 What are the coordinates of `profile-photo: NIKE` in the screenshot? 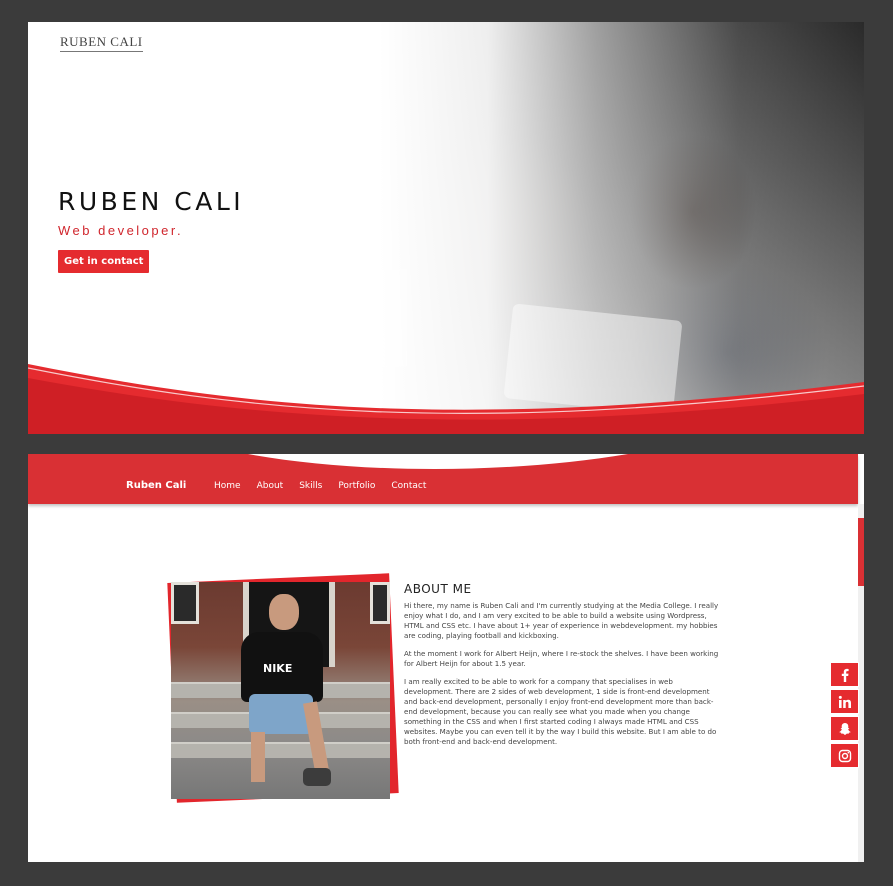 It's located at (280, 690).